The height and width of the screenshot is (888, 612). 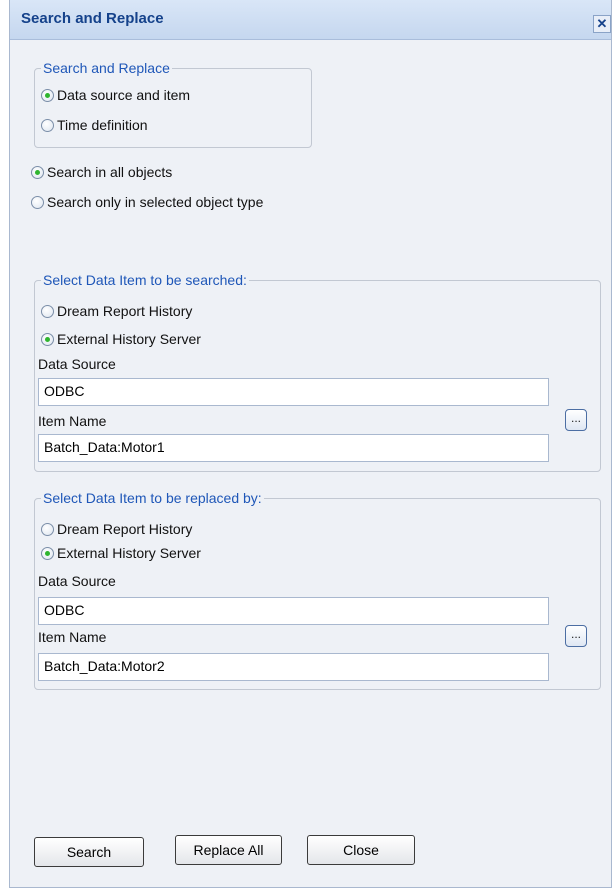 What do you see at coordinates (92, 18) in the screenshot?
I see `dialog-title: Search and Replace` at bounding box center [92, 18].